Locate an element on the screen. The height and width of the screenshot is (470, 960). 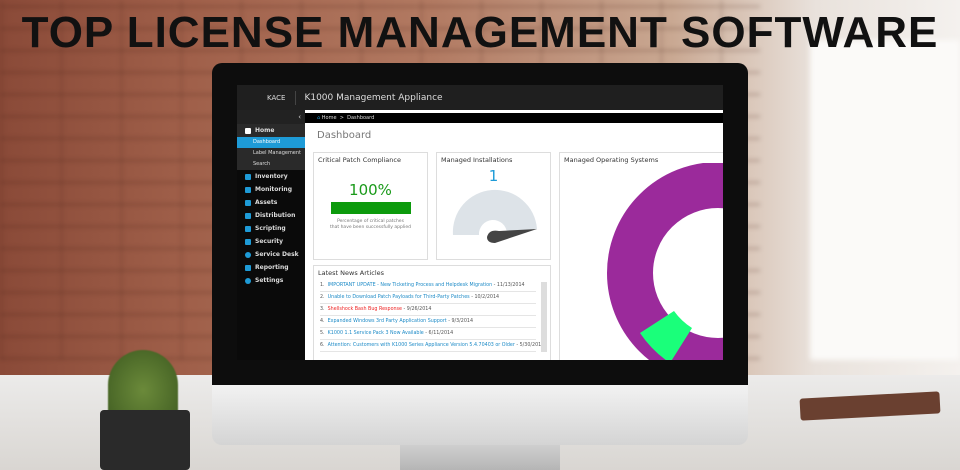
news-scrollbar is located at coordinates (544, 317).